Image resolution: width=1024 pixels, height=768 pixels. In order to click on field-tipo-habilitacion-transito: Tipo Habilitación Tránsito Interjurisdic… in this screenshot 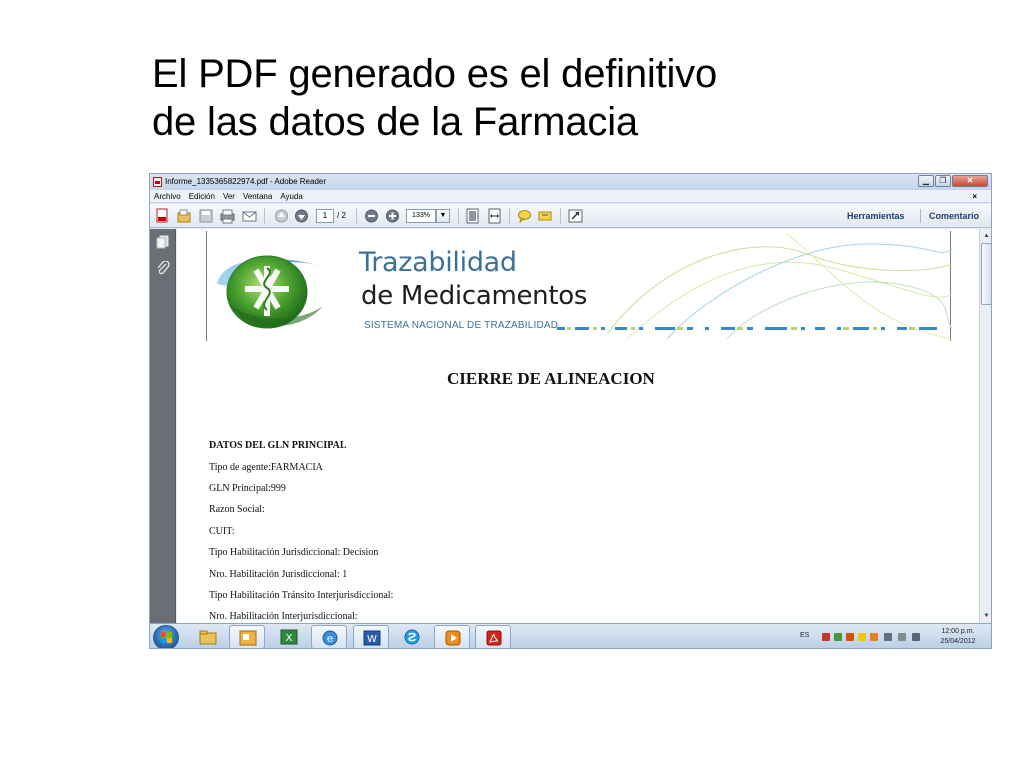, I will do `click(301, 595)`.